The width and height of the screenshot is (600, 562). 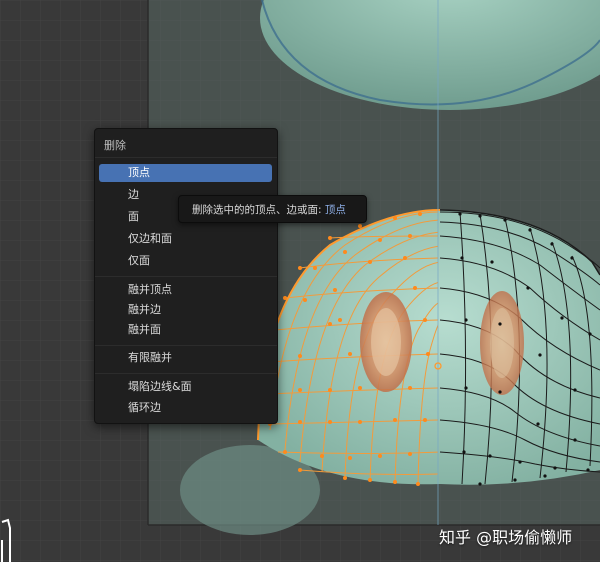 I want to click on tooltip-text: 删除选中的的顶点、边或面:, so click(x=257, y=210).